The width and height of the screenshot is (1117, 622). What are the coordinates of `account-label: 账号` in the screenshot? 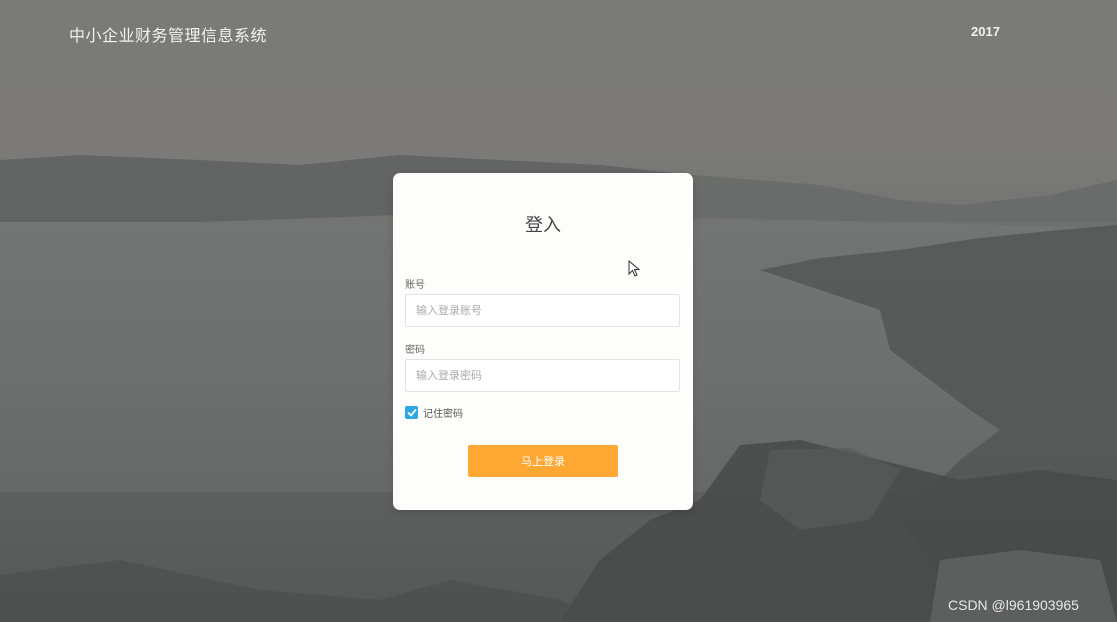 It's located at (415, 285).